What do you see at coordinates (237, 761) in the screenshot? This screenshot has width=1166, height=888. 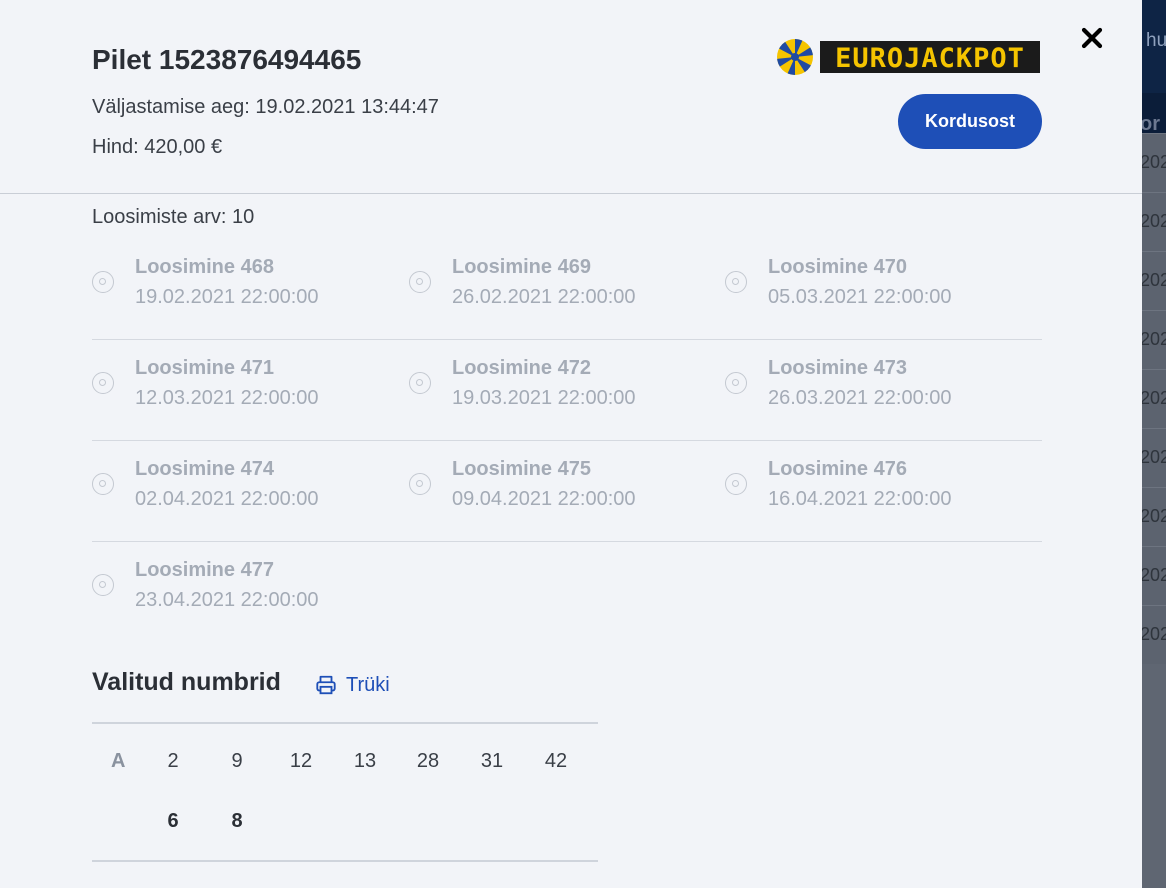 I see `main-number: 9` at bounding box center [237, 761].